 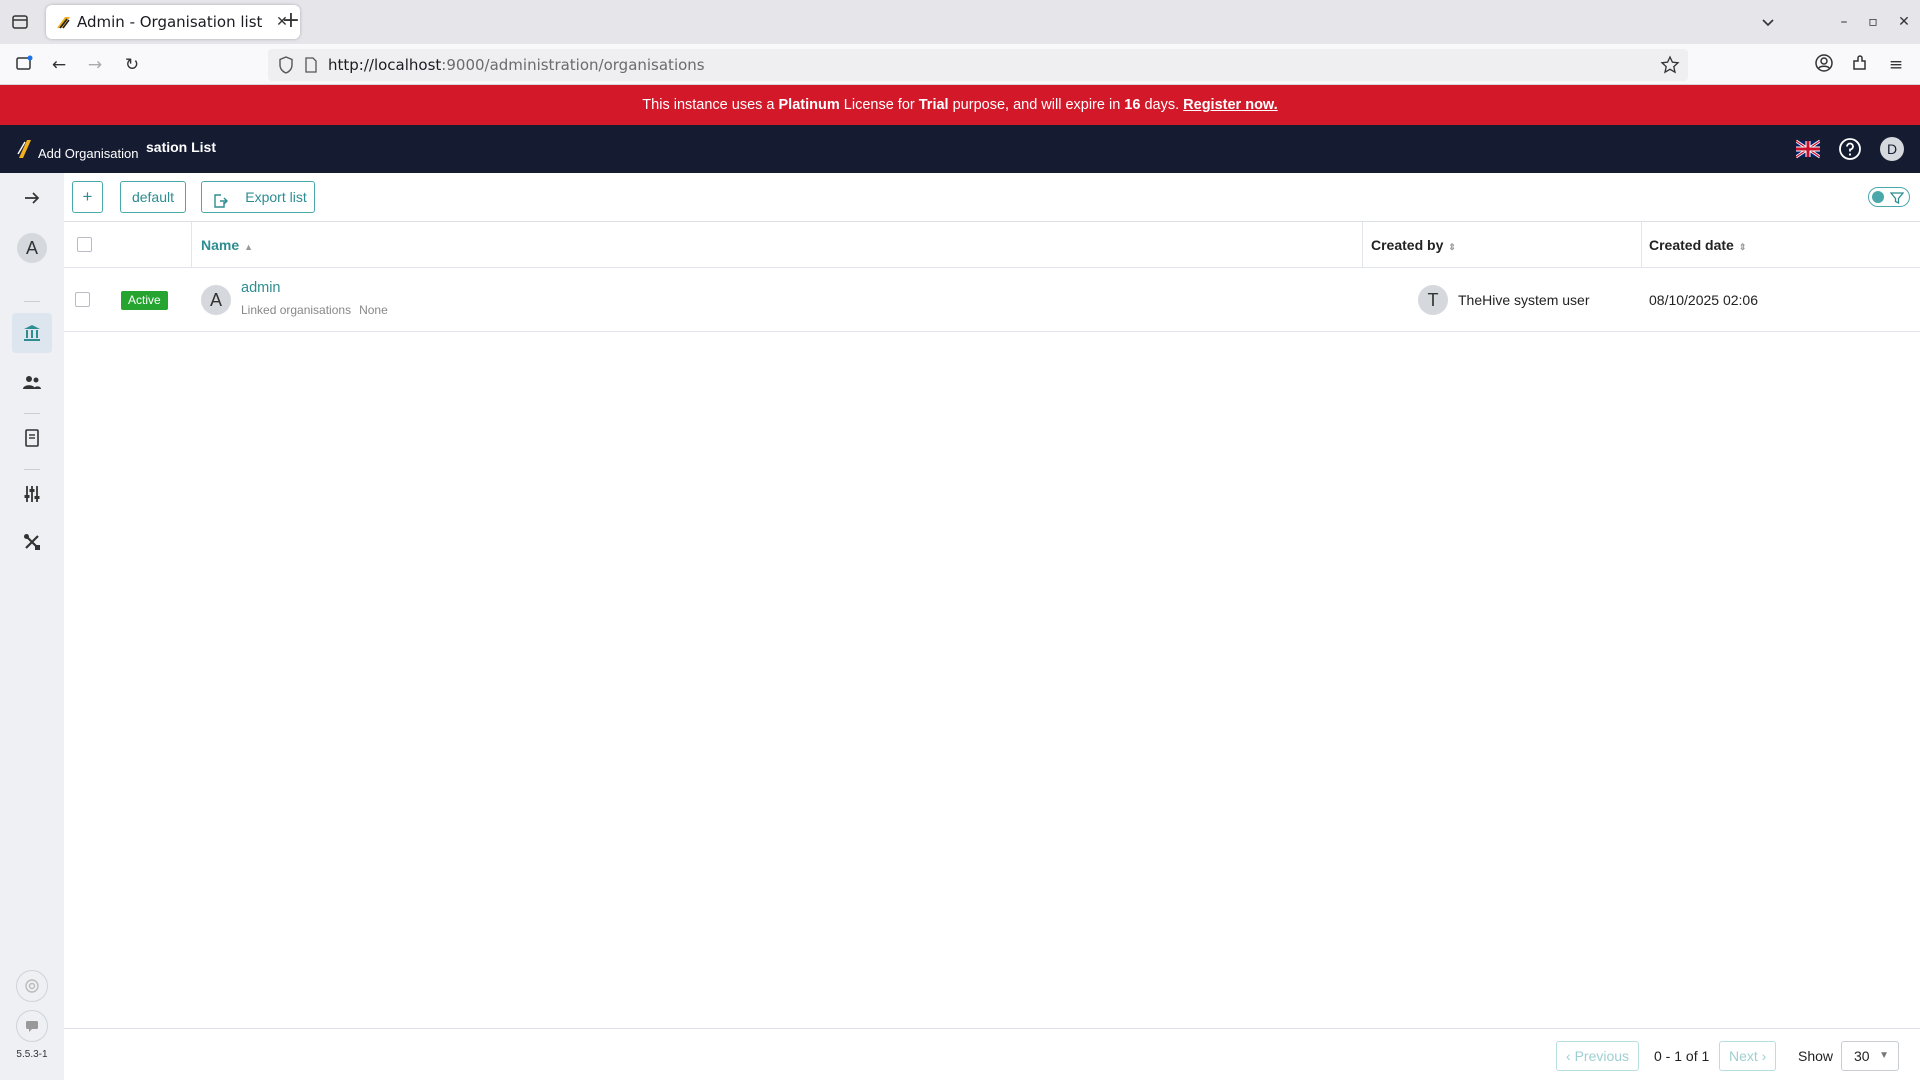 I want to click on export-list-button: Export list, so click(x=258, y=197).